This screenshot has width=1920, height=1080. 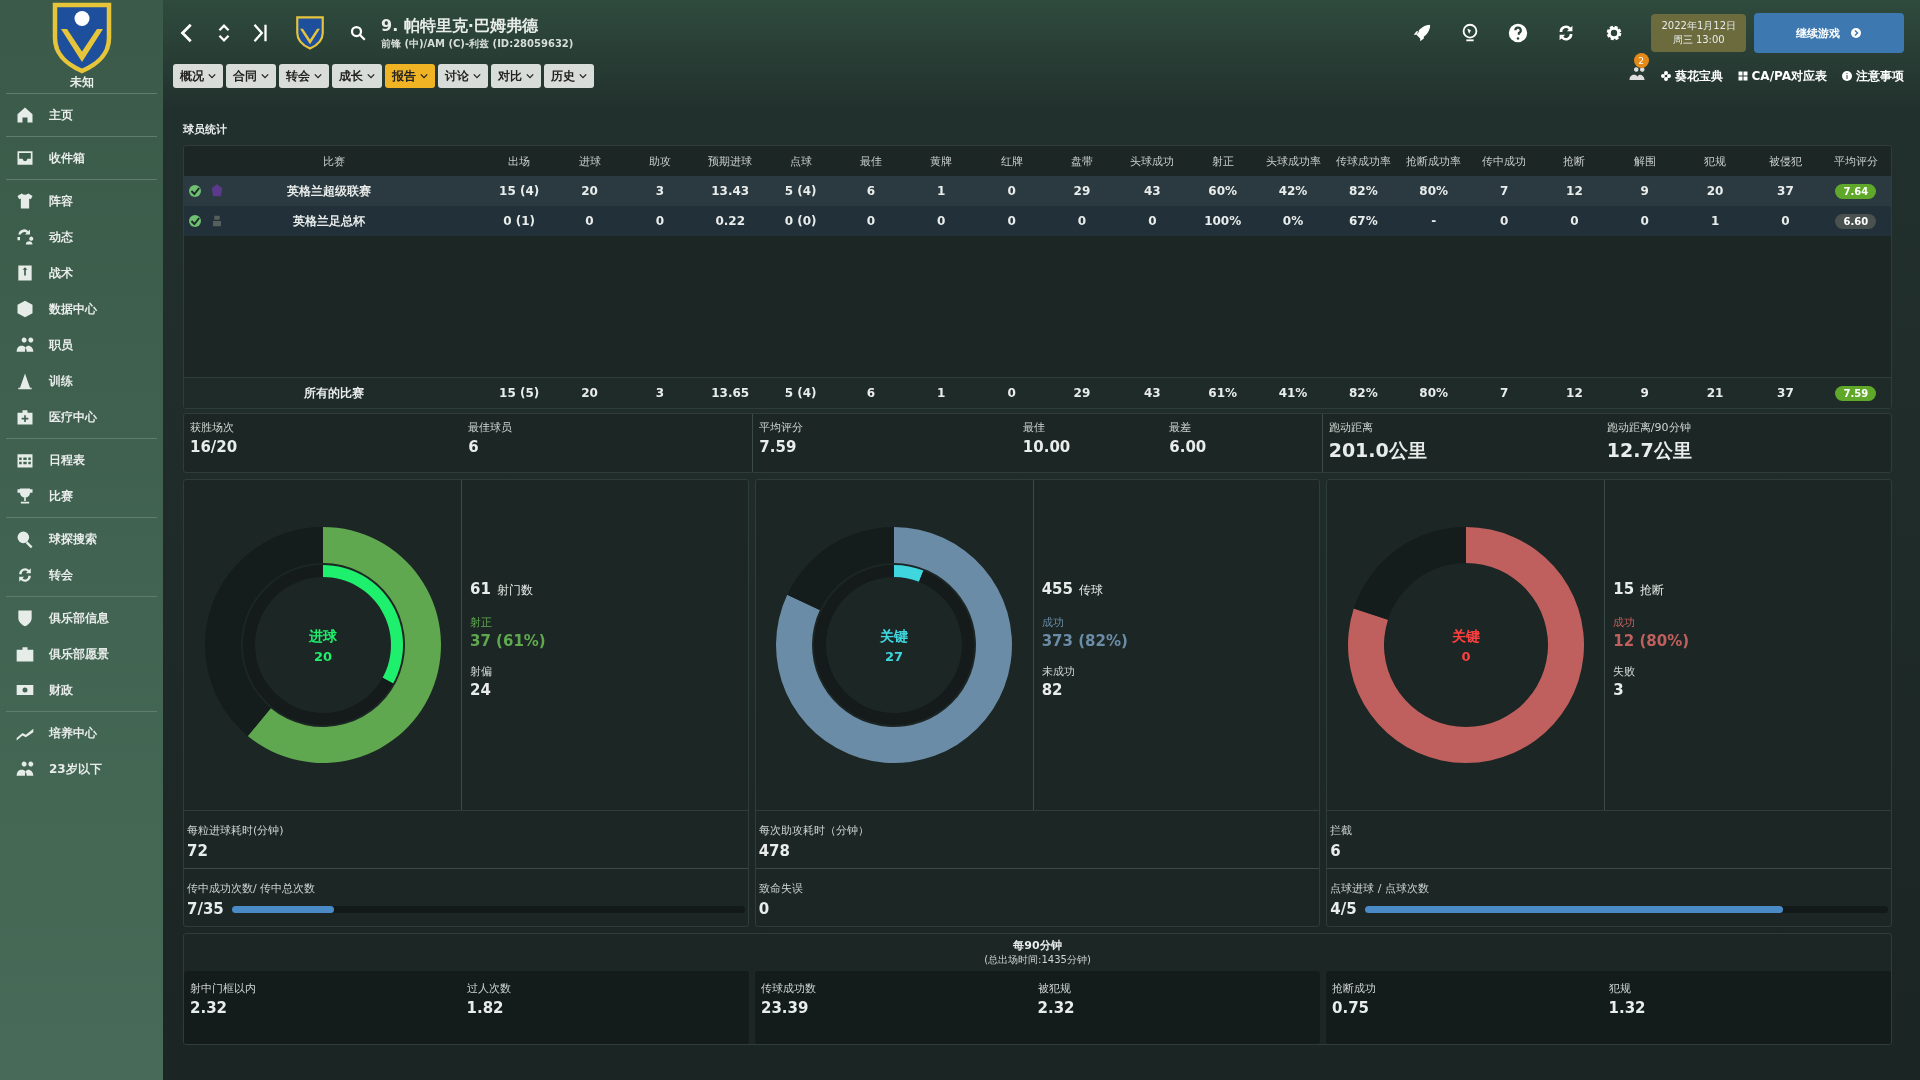 I want to click on sidebar-item: 数据中心, so click(x=81, y=309).